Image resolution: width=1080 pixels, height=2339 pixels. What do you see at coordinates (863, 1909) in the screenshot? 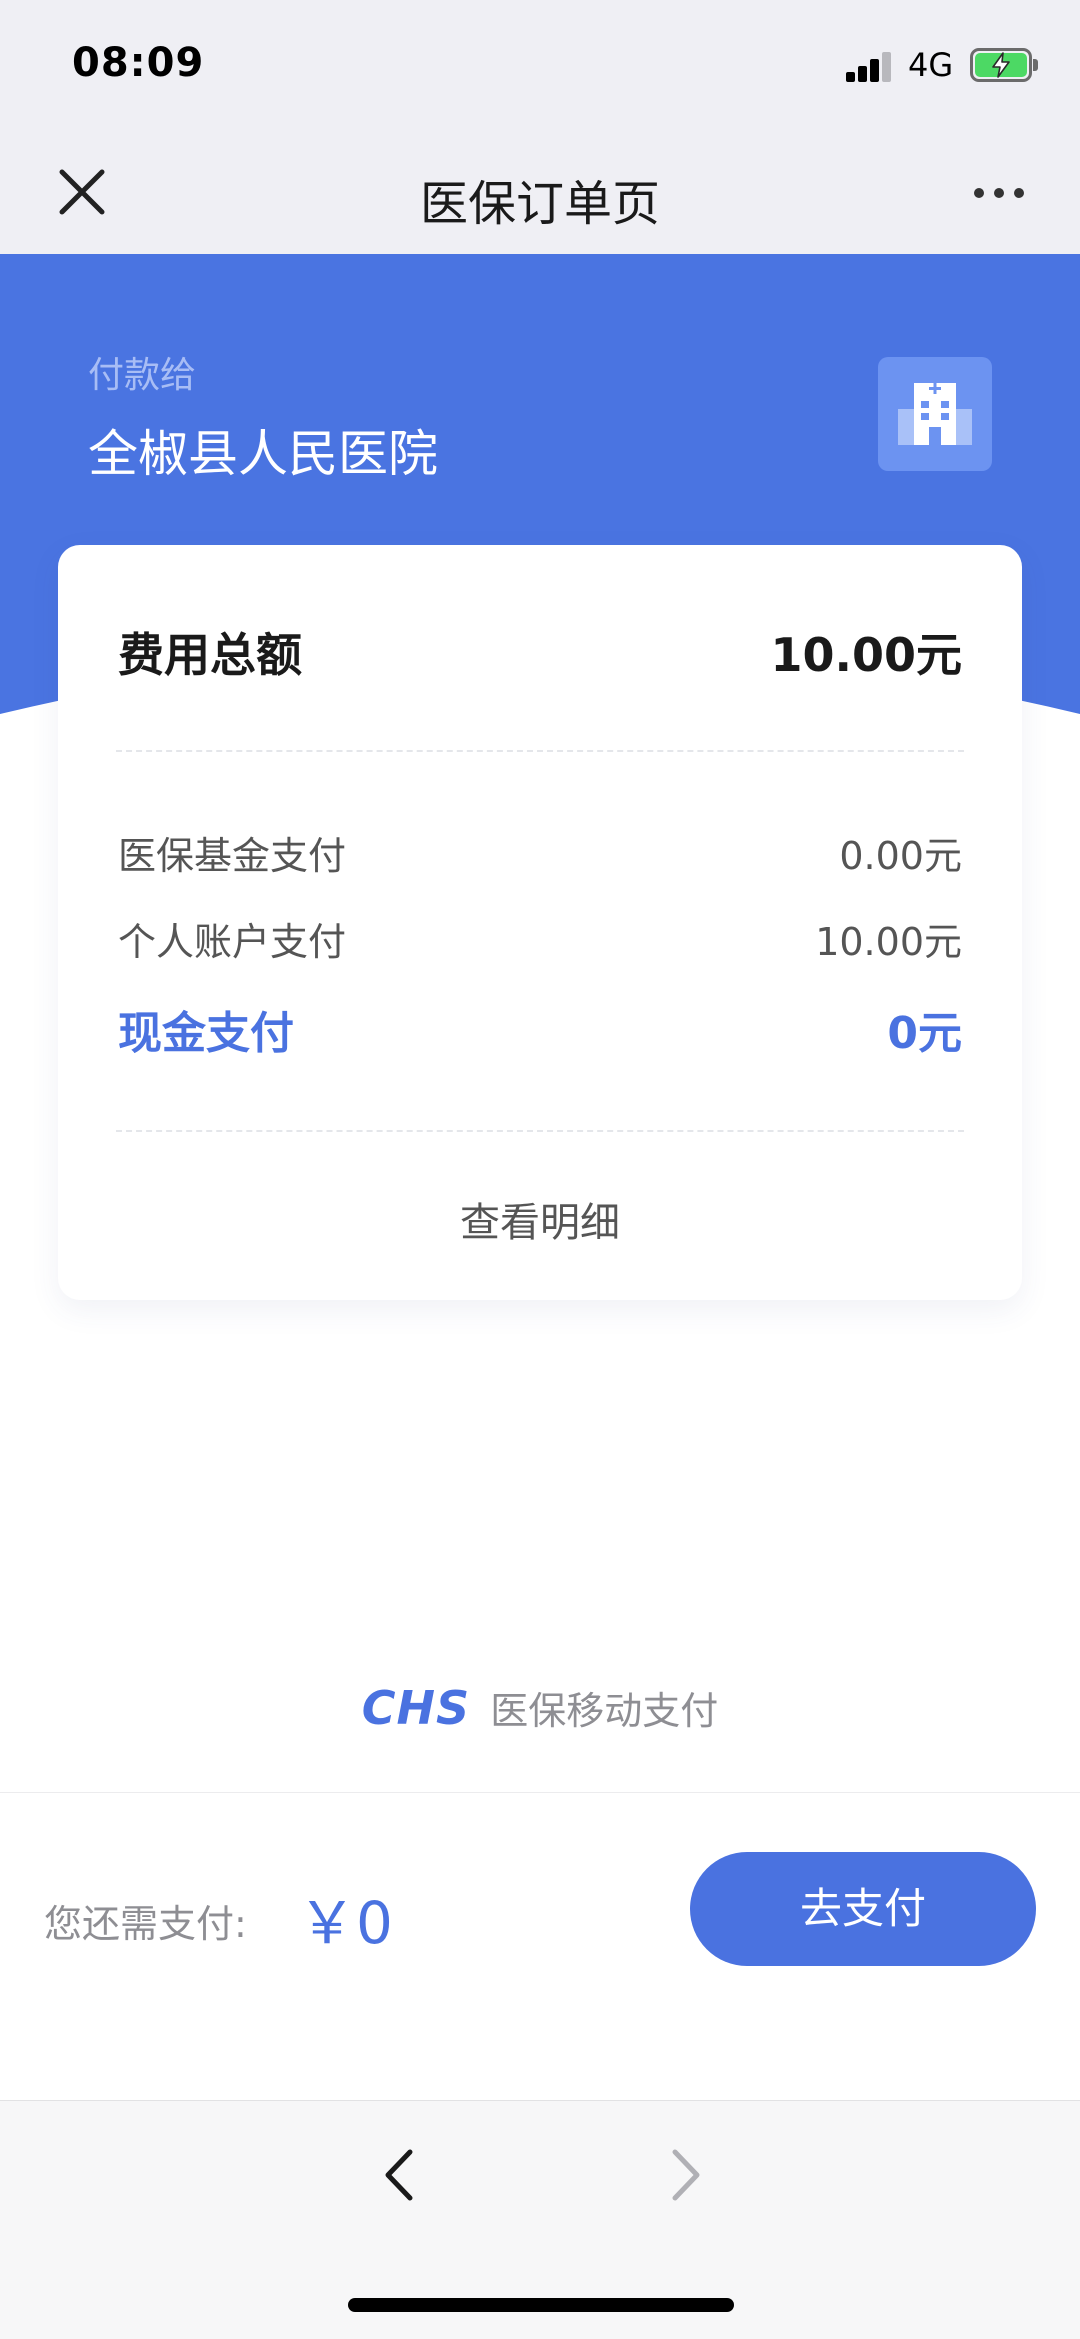
I see `pay-button: 去支付` at bounding box center [863, 1909].